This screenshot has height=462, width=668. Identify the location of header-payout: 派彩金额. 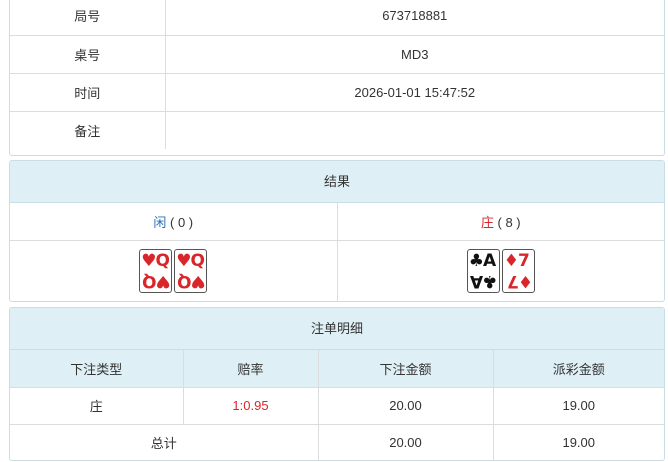
(578, 369).